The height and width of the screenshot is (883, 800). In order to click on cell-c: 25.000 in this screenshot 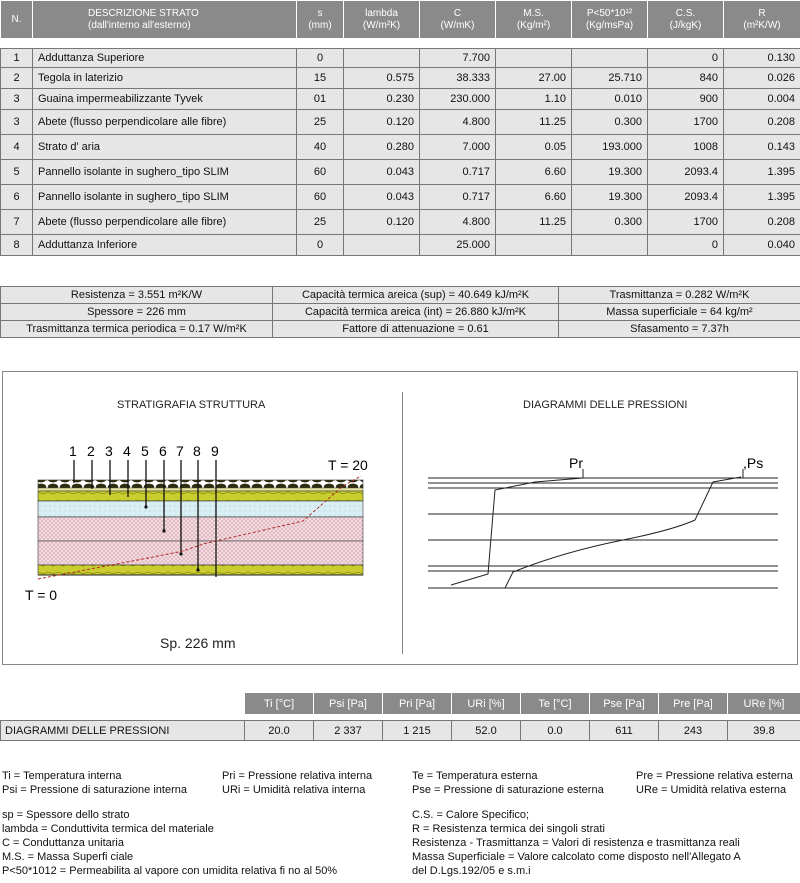, I will do `click(457, 245)`.